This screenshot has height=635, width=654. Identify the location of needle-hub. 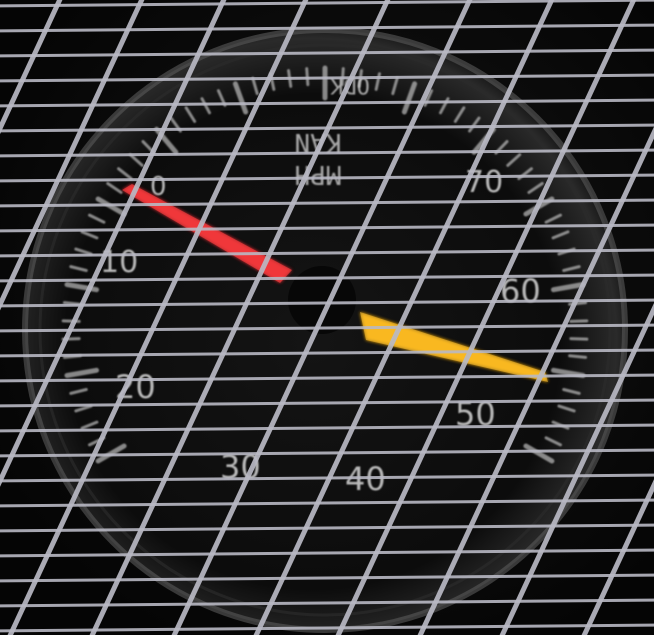
(322, 300).